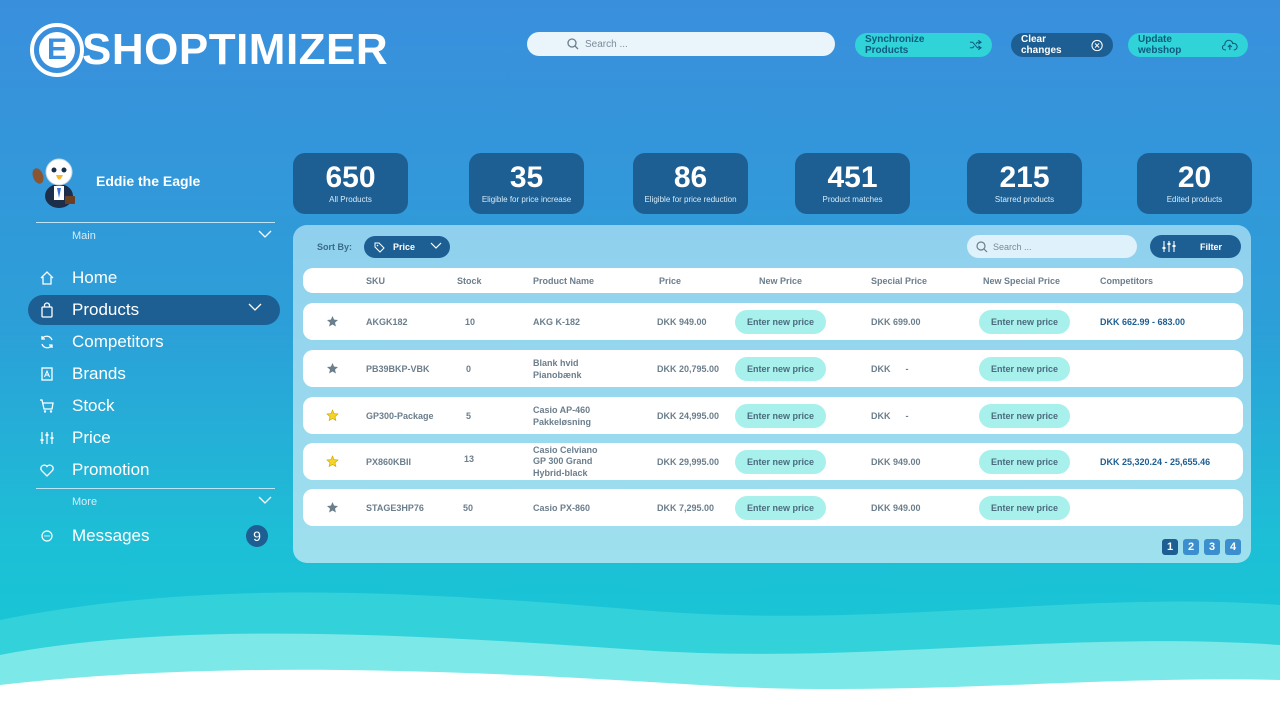 This screenshot has width=1280, height=720. I want to click on sidebar-item-competitors: Competitors, so click(154, 342).